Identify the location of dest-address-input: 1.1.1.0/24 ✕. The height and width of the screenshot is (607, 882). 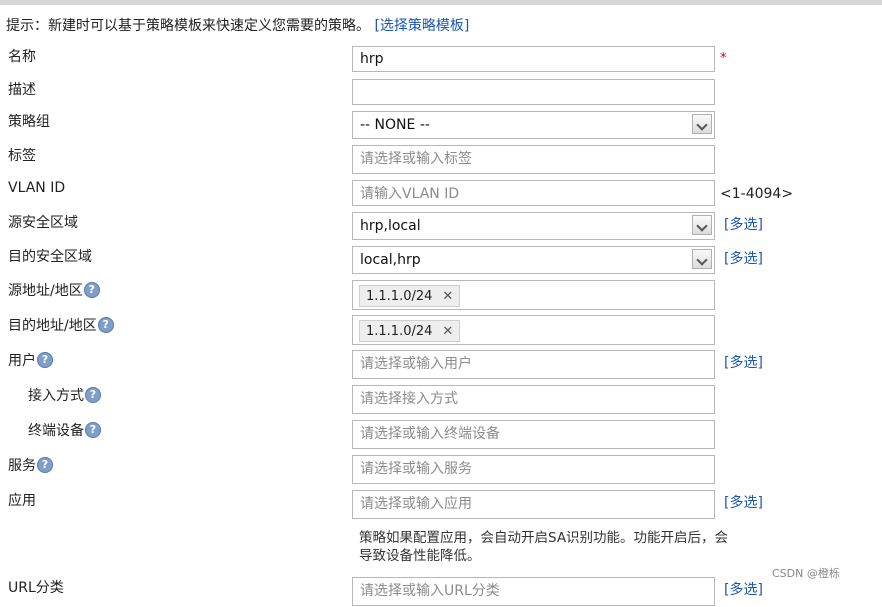
(533, 330).